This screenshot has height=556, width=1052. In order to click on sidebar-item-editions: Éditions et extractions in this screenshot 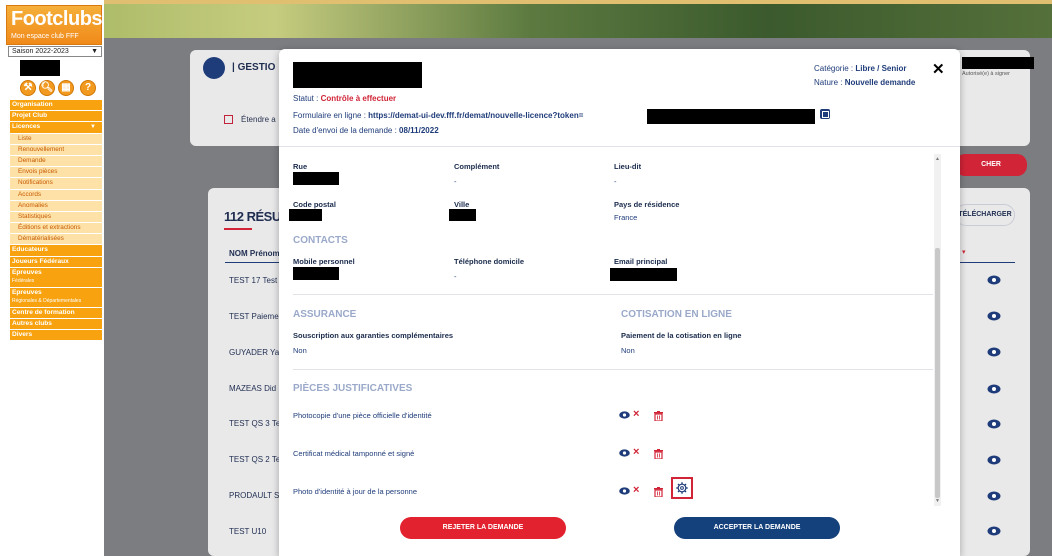, I will do `click(56, 228)`.